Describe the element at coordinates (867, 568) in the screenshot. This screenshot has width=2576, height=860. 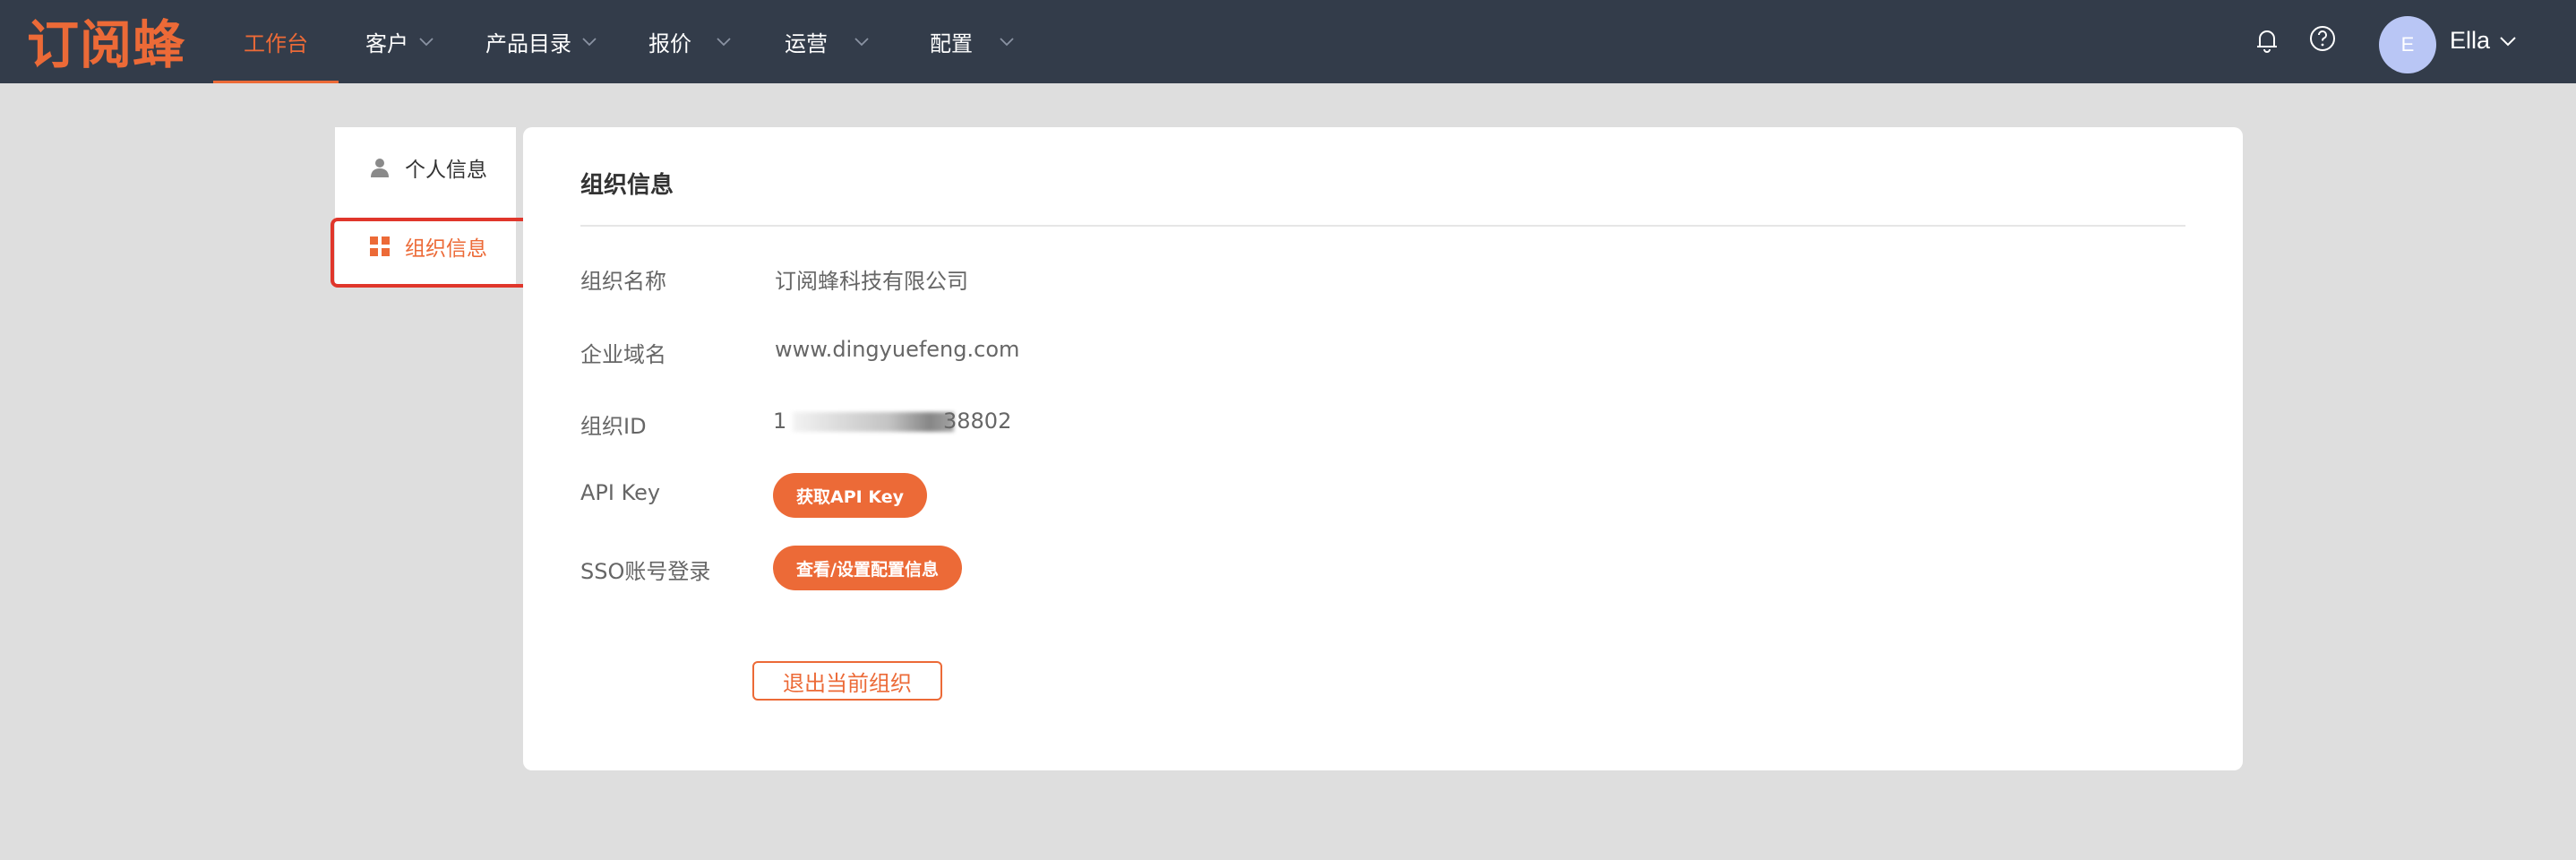
I see `sso-config-button: 查看/设置配置信息` at that location.